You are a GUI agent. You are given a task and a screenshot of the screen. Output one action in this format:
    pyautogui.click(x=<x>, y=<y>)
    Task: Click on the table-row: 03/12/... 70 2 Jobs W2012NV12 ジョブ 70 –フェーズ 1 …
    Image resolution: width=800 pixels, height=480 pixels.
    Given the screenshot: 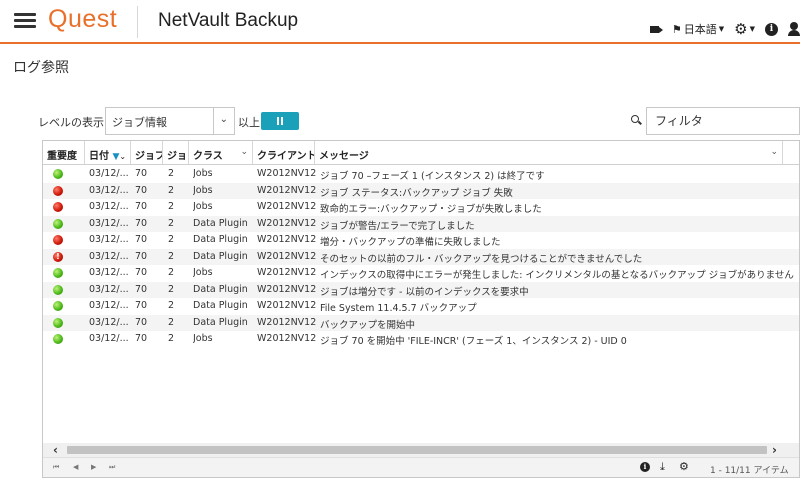 What is the action you would take?
    pyautogui.click(x=421, y=174)
    